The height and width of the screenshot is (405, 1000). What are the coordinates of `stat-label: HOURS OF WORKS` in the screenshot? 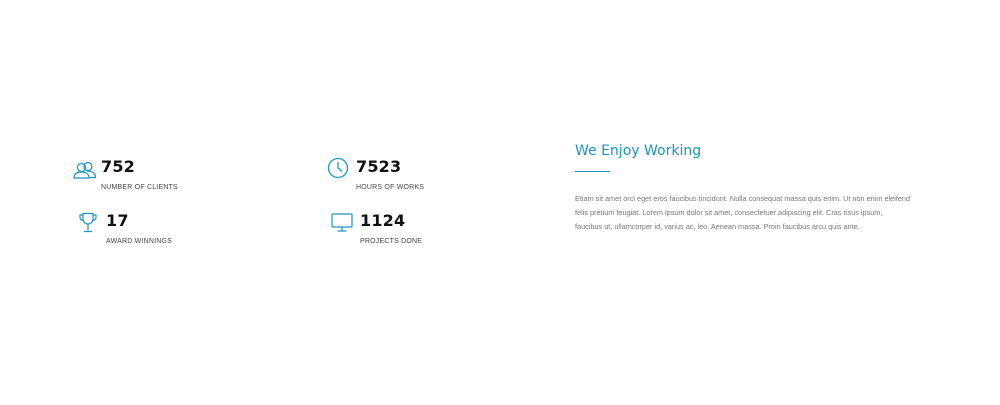 It's located at (390, 187).